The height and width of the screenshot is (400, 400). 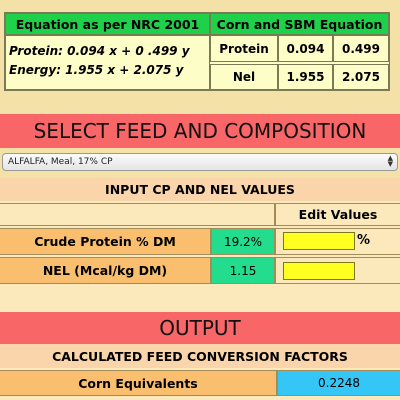 What do you see at coordinates (299, 24) in the screenshot?
I see `corn-sbm-header: Corn and SBM Equation` at bounding box center [299, 24].